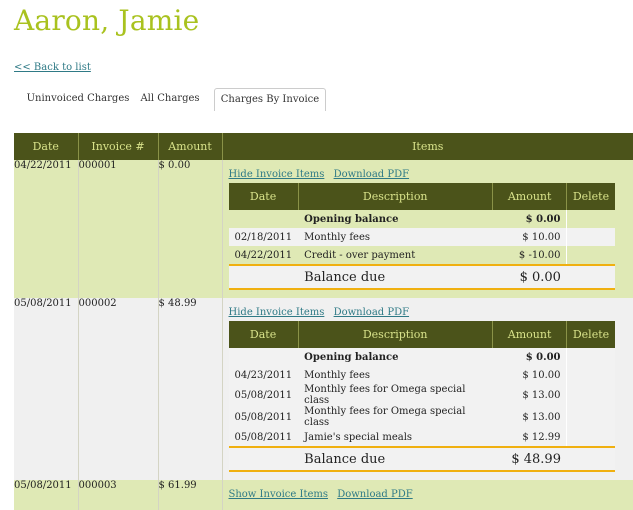 This screenshot has width=633, height=510. Describe the element at coordinates (190, 146) in the screenshot. I see `col-header-amount: Amount` at that location.